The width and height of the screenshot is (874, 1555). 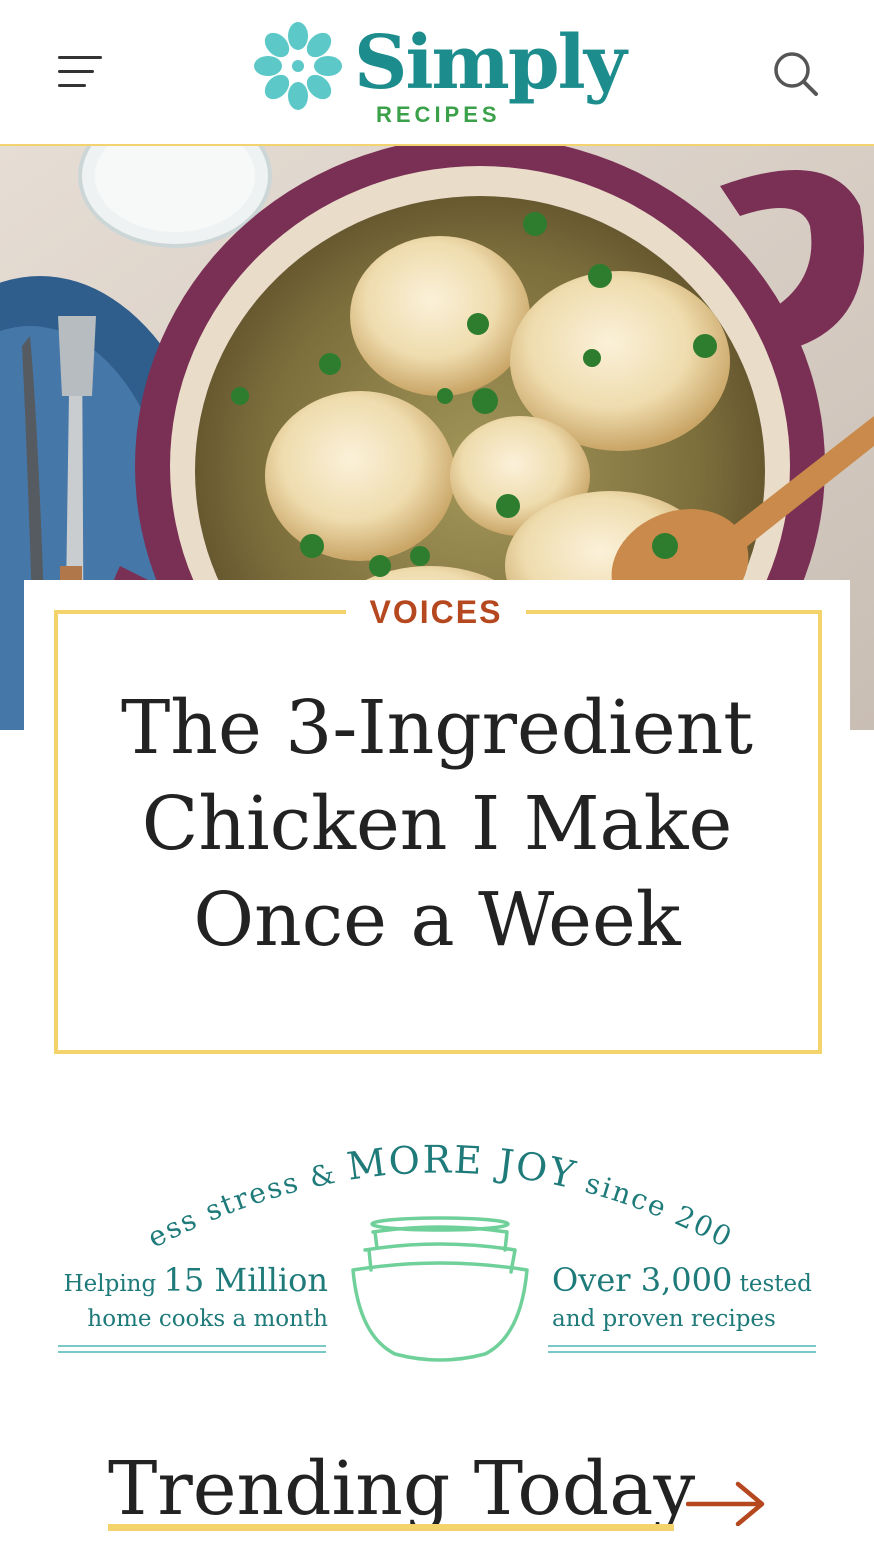 I want to click on trending-title: Trending Today, so click(x=401, y=1489).